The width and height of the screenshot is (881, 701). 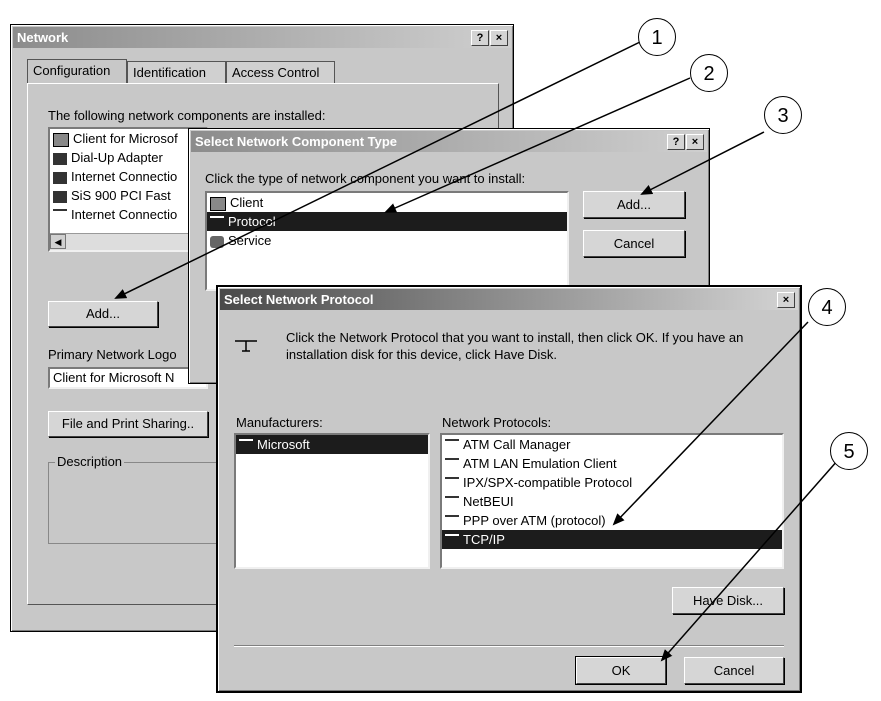 What do you see at coordinates (128, 138) in the screenshot?
I see `list-item: Client for Microsof` at bounding box center [128, 138].